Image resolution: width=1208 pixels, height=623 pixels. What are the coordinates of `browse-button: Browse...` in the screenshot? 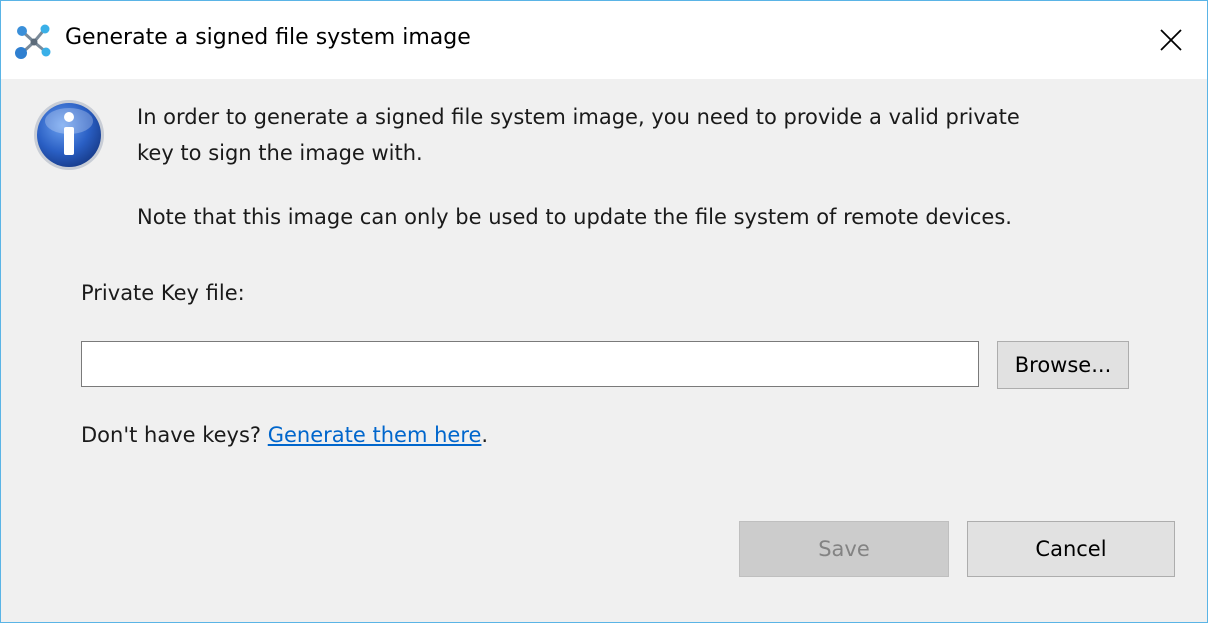 It's located at (1063, 365).